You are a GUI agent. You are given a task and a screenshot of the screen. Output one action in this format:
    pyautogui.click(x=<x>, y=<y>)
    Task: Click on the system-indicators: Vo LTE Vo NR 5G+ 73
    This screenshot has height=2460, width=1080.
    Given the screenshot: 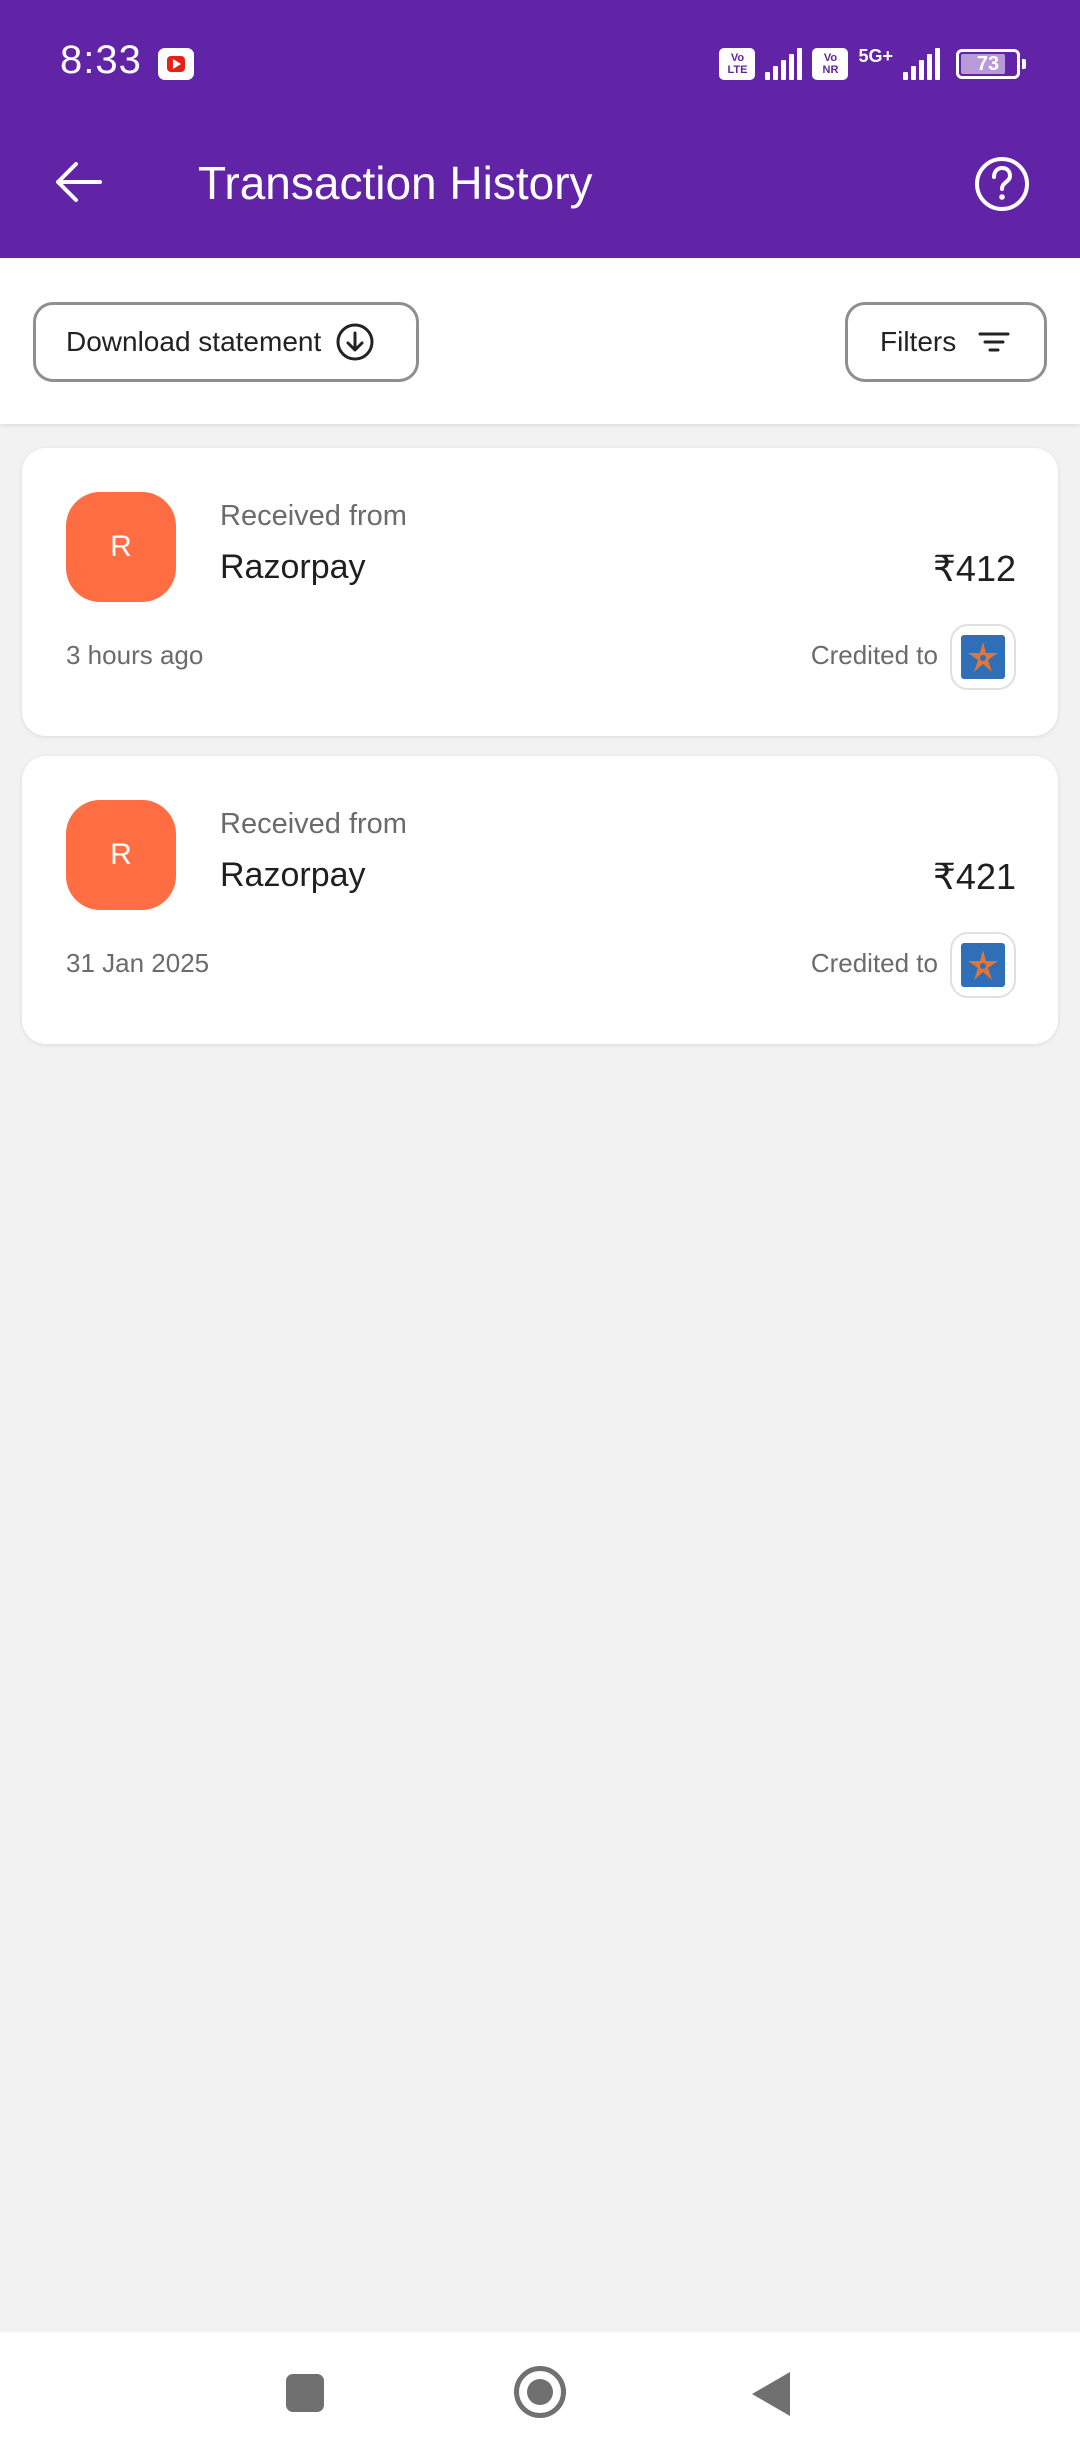 What is the action you would take?
    pyautogui.click(x=872, y=64)
    